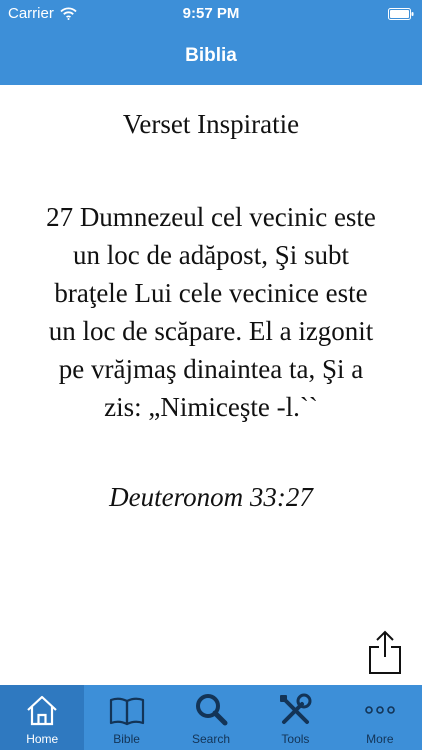  What do you see at coordinates (126, 739) in the screenshot?
I see `tab-bible-label: Bible` at bounding box center [126, 739].